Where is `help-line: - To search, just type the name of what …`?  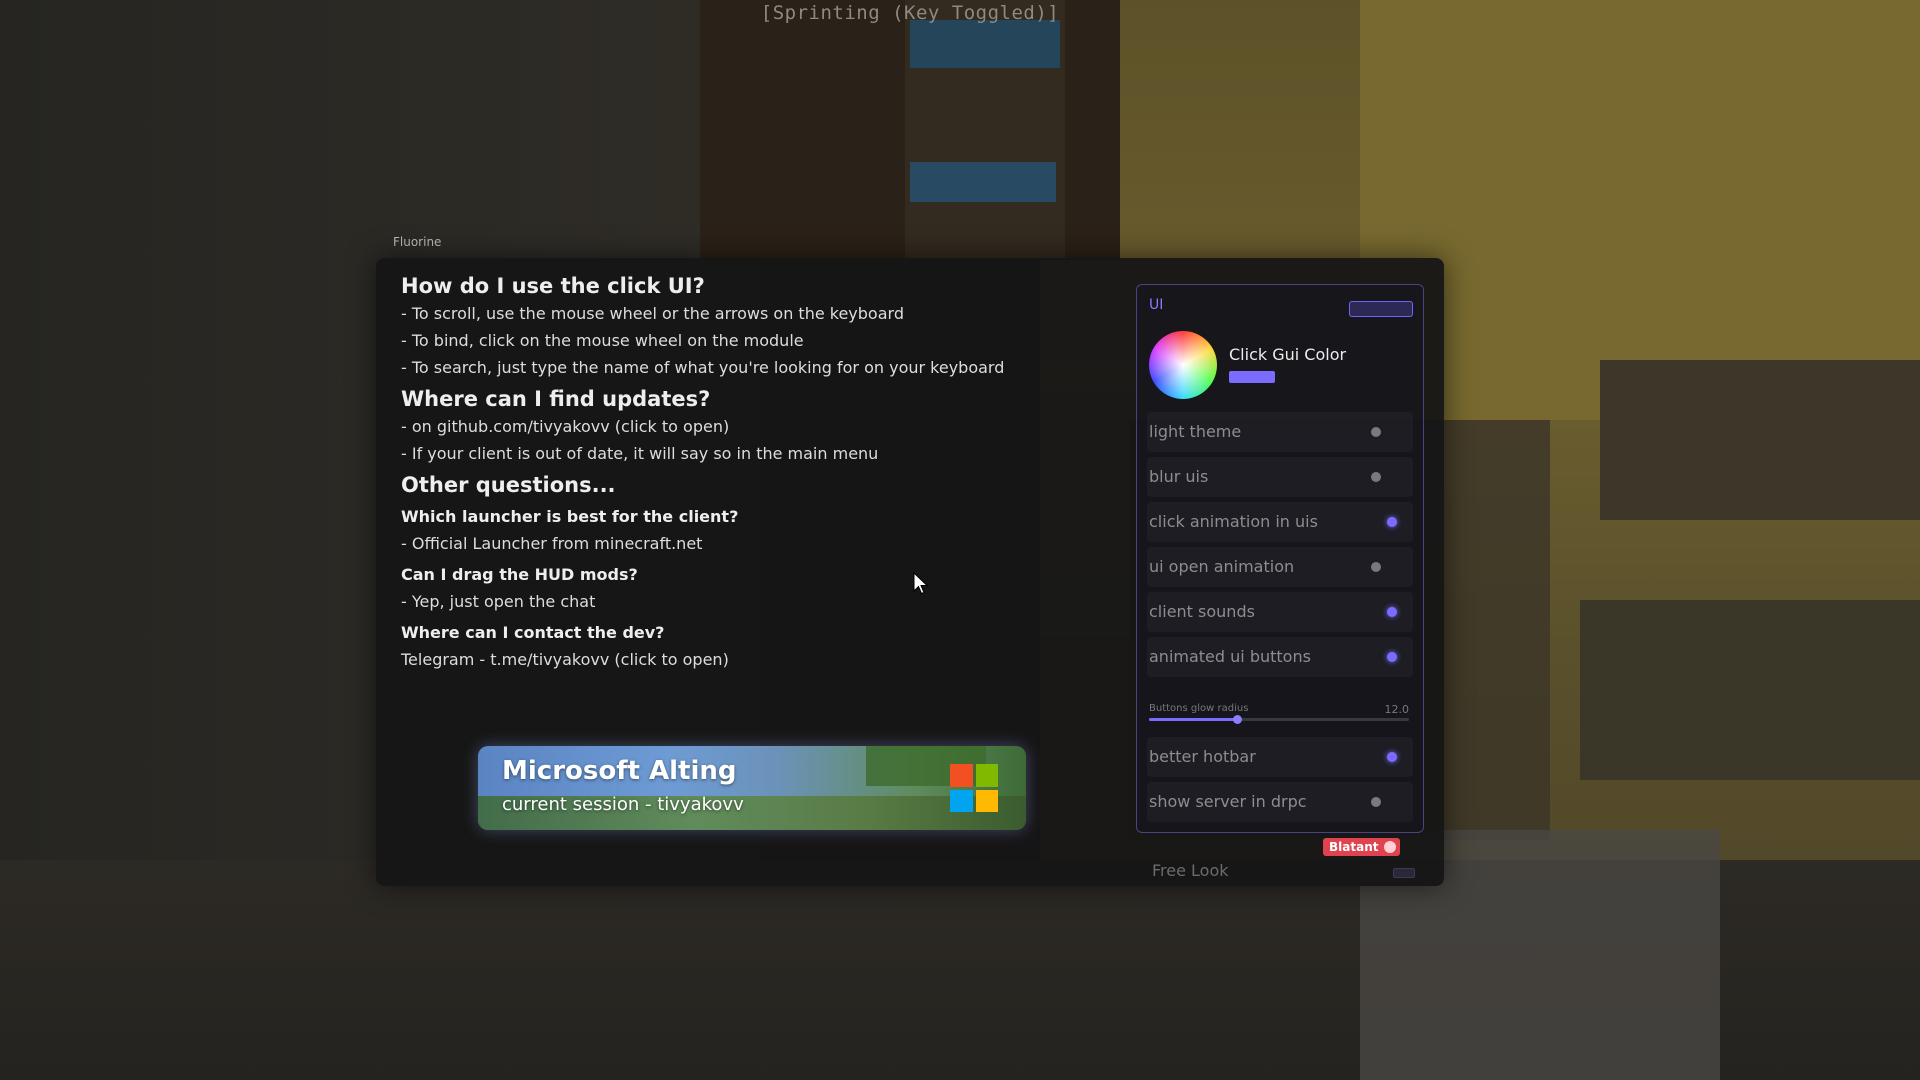 help-line: - To search, just type the name of what … is located at coordinates (703, 367).